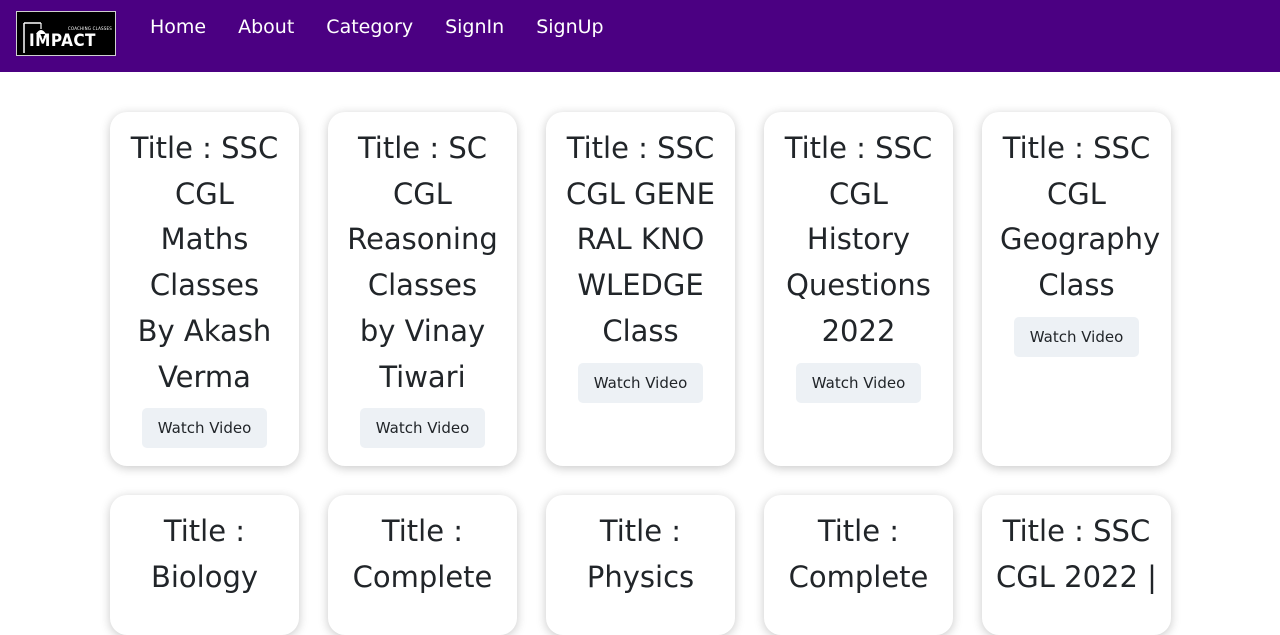  Describe the element at coordinates (858, 239) in the screenshot. I see `video-card-title: Title : SSC CGL History Questions 2022` at that location.